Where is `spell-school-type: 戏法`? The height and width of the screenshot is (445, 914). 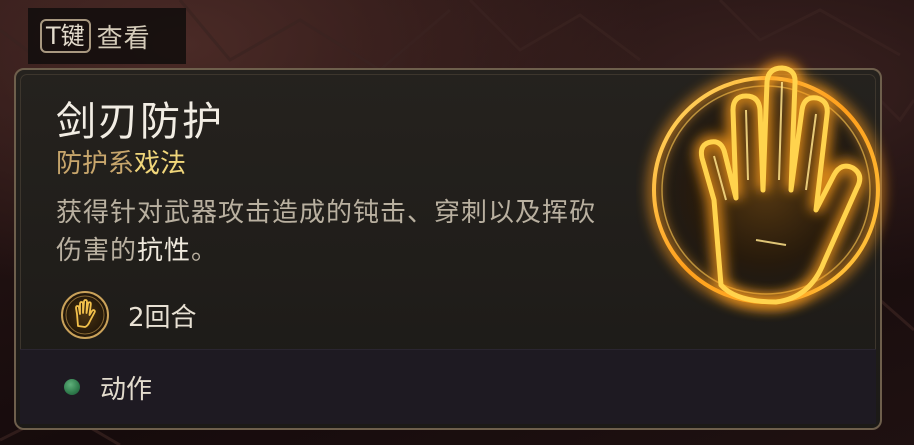 spell-school-type: 戏法 is located at coordinates (160, 164).